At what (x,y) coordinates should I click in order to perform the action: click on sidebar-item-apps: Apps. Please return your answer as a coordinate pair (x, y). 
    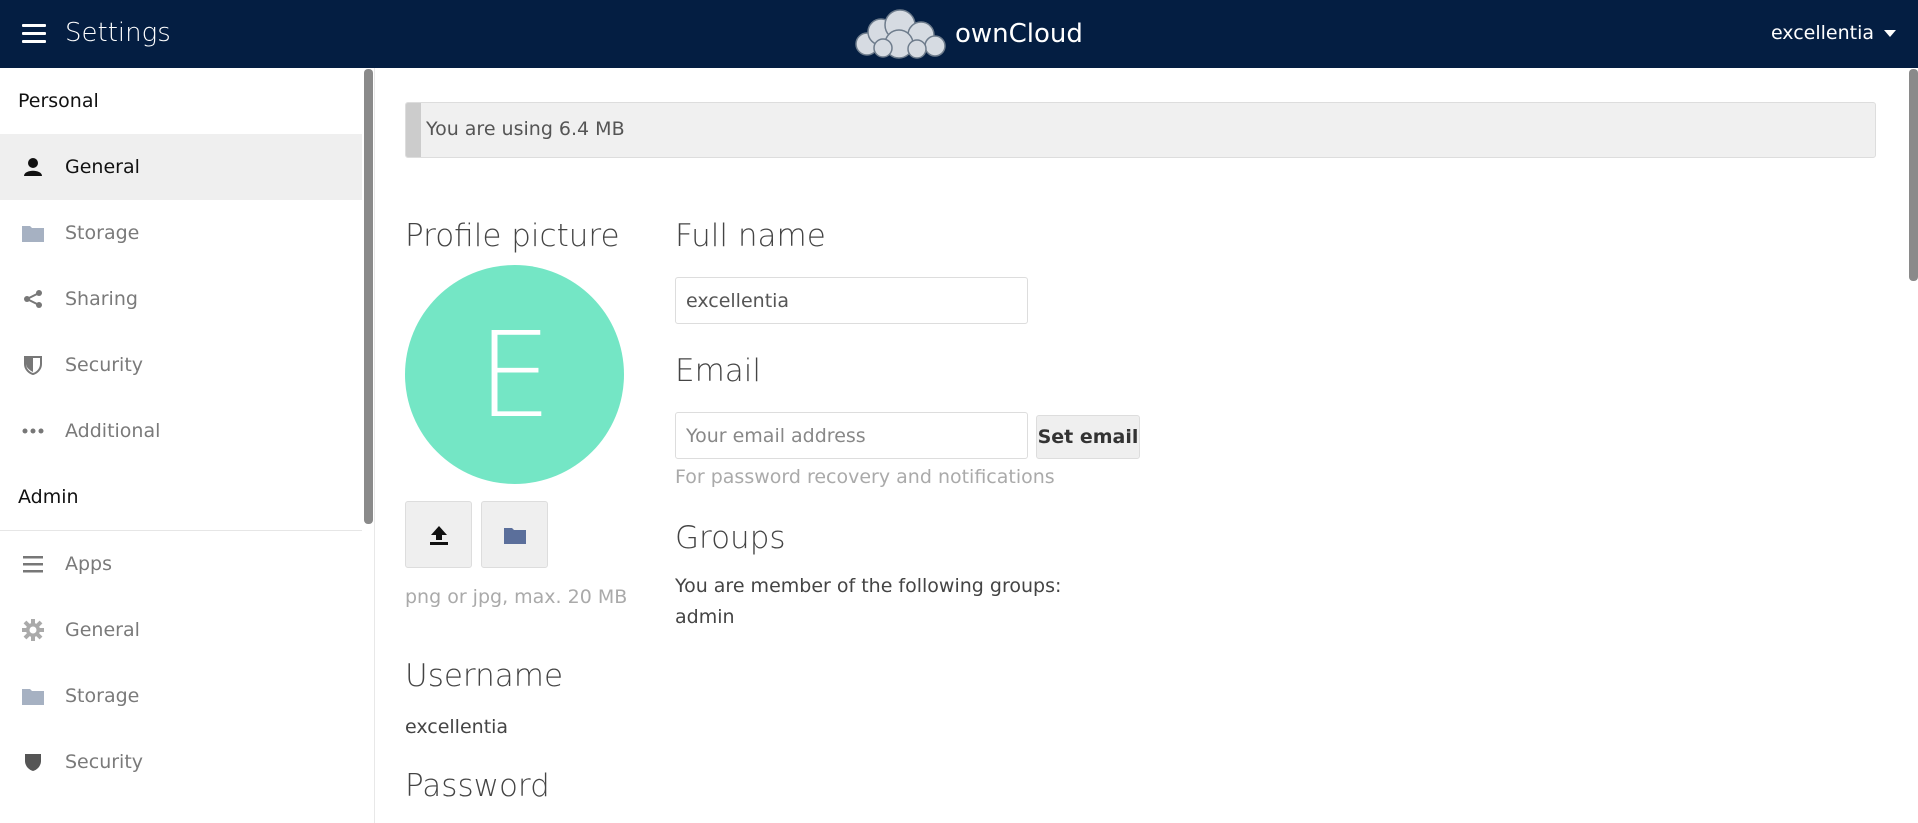
    Looking at the image, I should click on (181, 564).